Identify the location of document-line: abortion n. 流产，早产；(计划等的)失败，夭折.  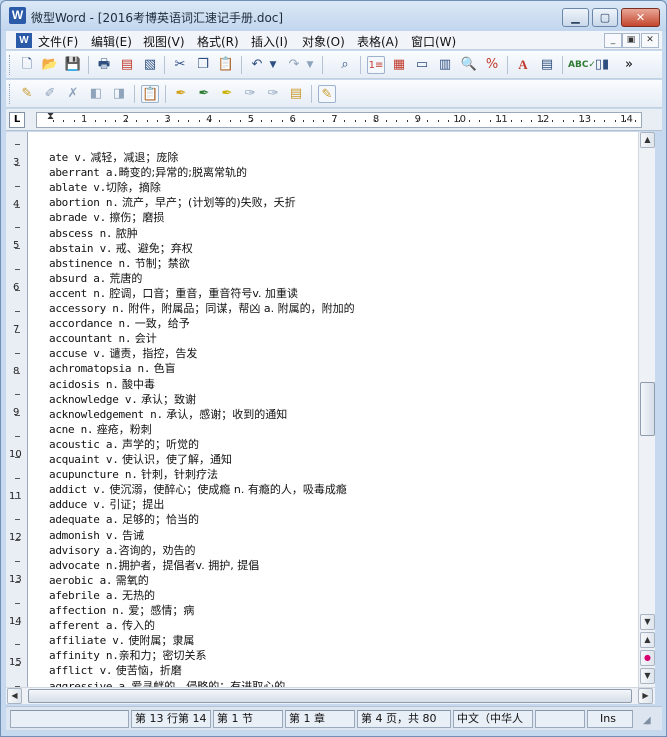
(172, 202).